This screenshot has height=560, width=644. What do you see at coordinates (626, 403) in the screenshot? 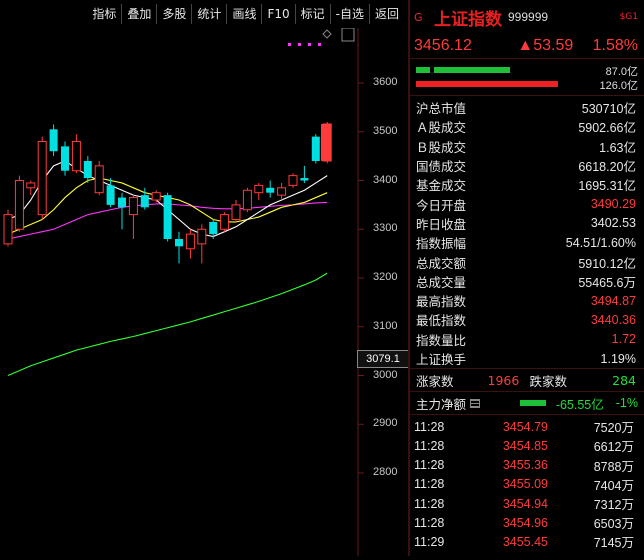
I see `main-flow-percent: -1%` at bounding box center [626, 403].